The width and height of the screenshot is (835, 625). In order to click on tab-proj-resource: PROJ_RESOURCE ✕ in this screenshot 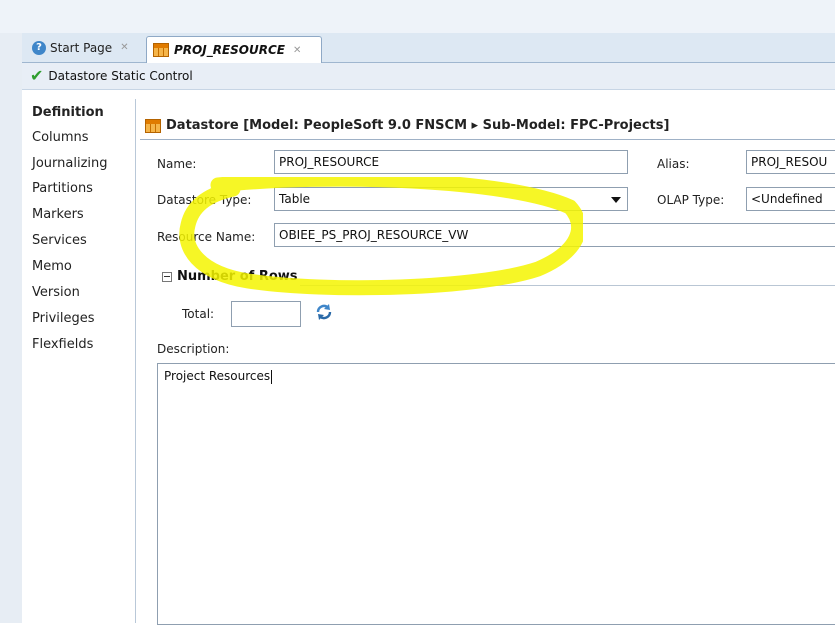, I will do `click(234, 49)`.